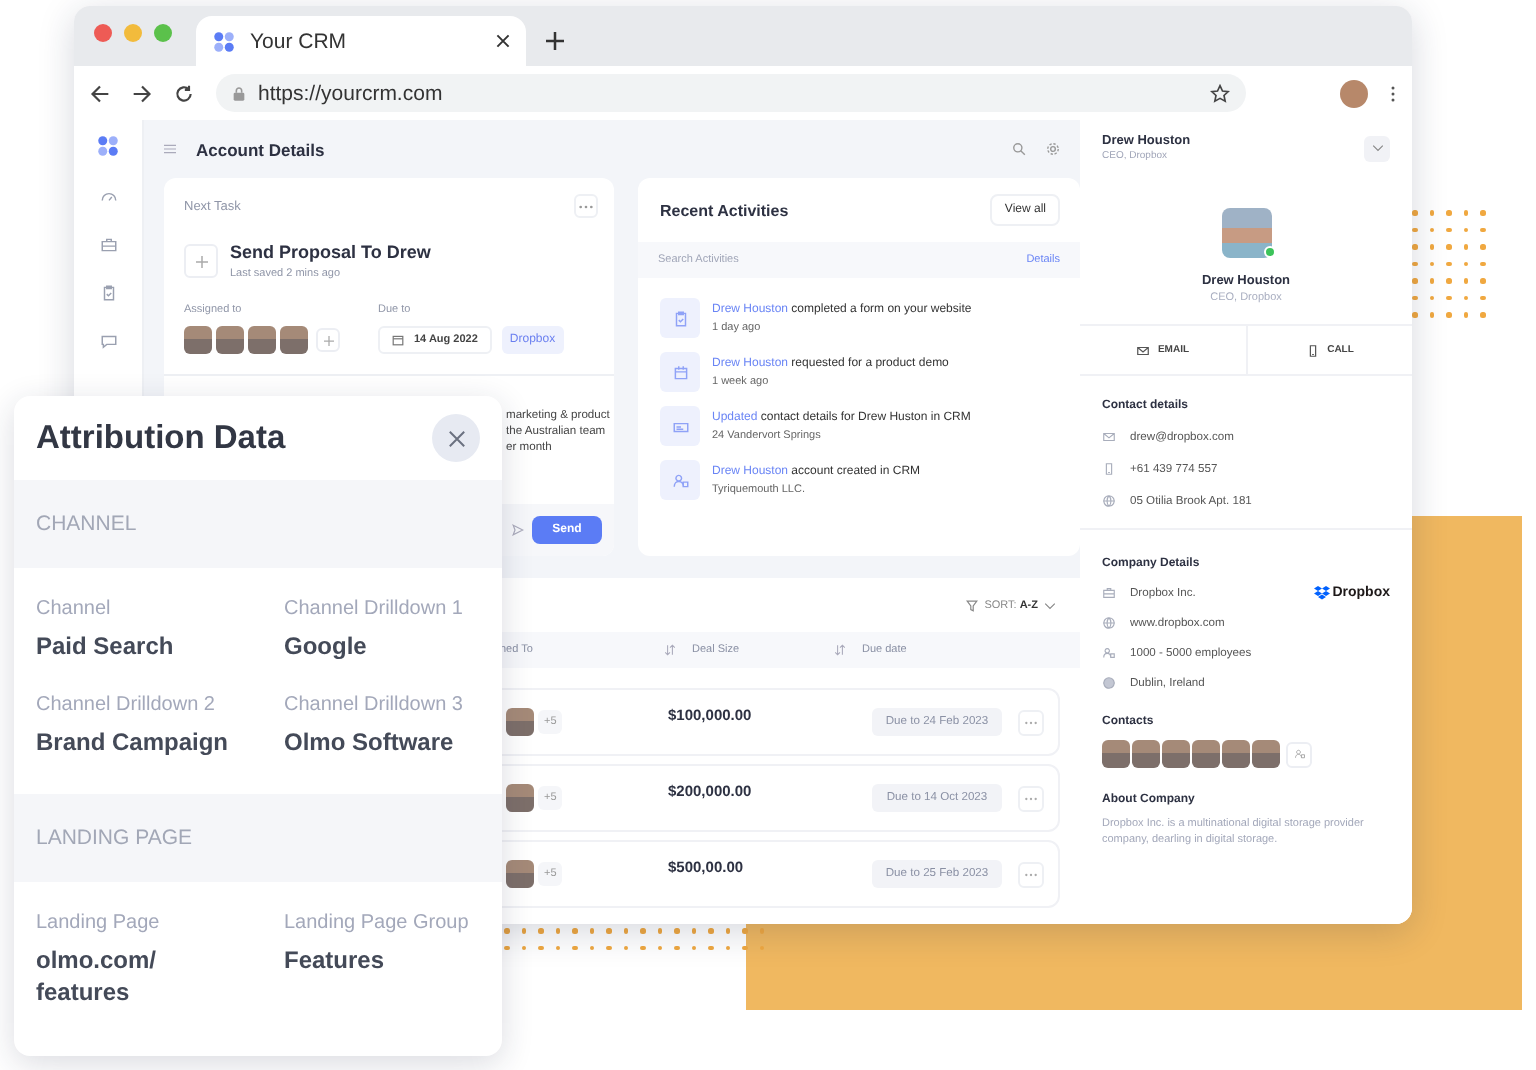 The image size is (1536, 1070). Describe the element at coordinates (1448, 263) in the screenshot. I see `dot-pattern` at that location.